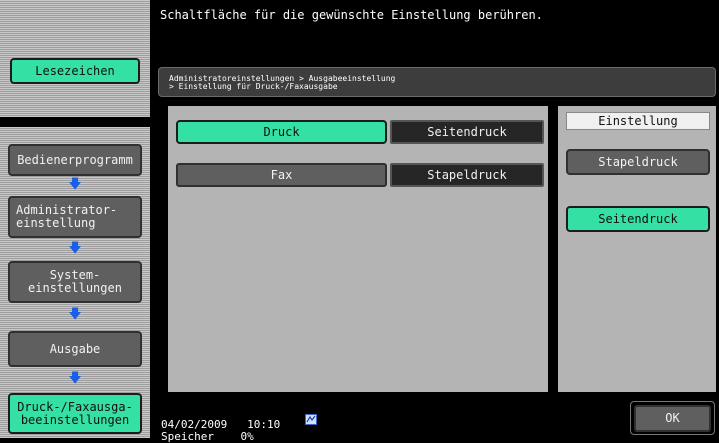 The image size is (719, 443). What do you see at coordinates (75, 406) in the screenshot?
I see `nav-current-line1: Druck-/Faxausga-` at bounding box center [75, 406].